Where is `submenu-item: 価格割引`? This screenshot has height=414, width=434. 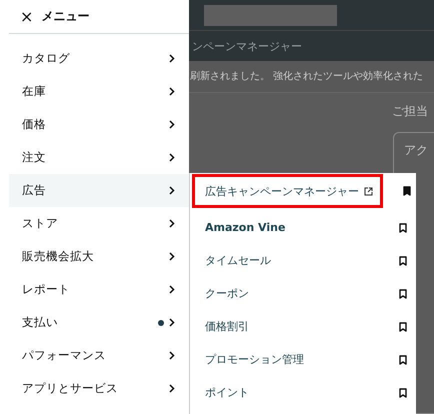 submenu-item: 価格割引 is located at coordinates (303, 326).